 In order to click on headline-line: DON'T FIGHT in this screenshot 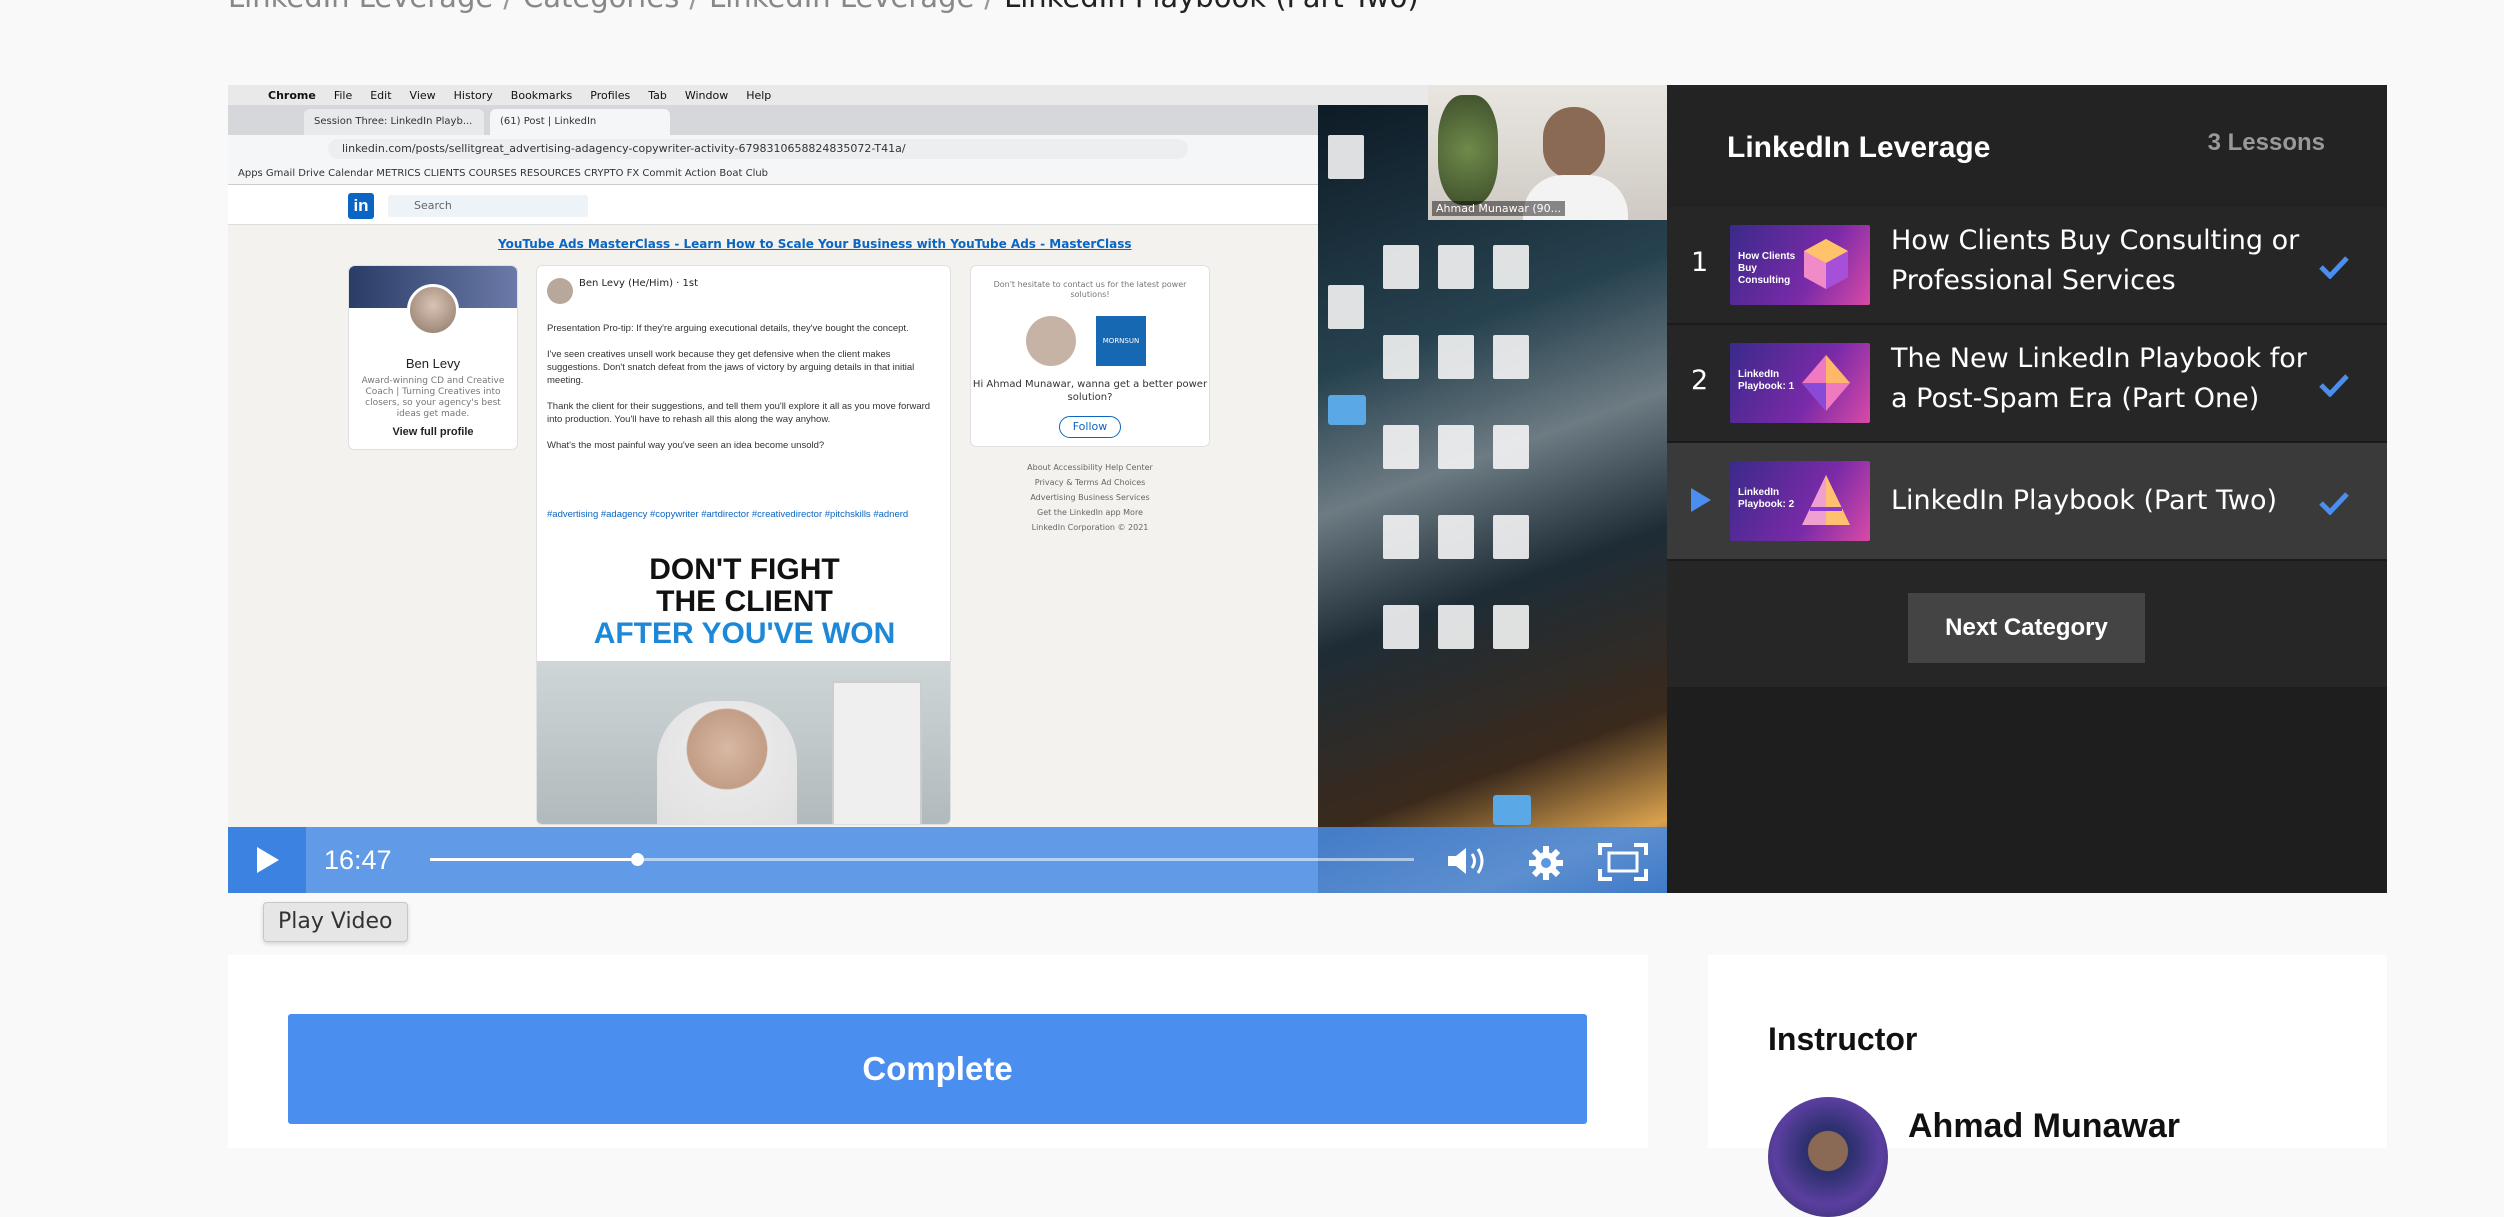, I will do `click(744, 569)`.